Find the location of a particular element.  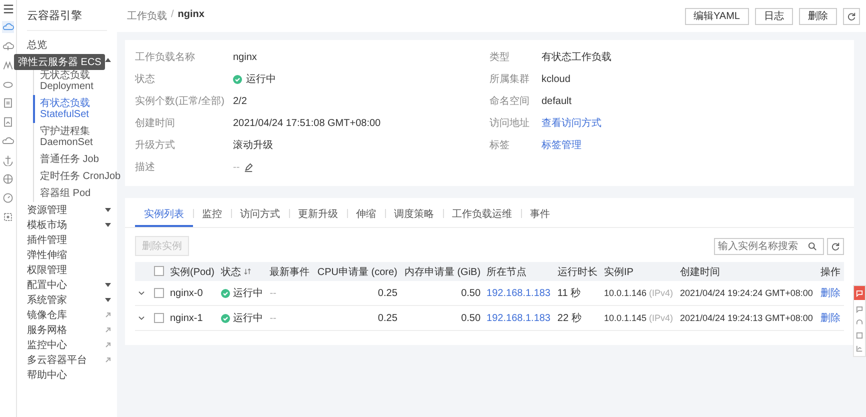

table-cell: 0.50 is located at coordinates (442, 318).